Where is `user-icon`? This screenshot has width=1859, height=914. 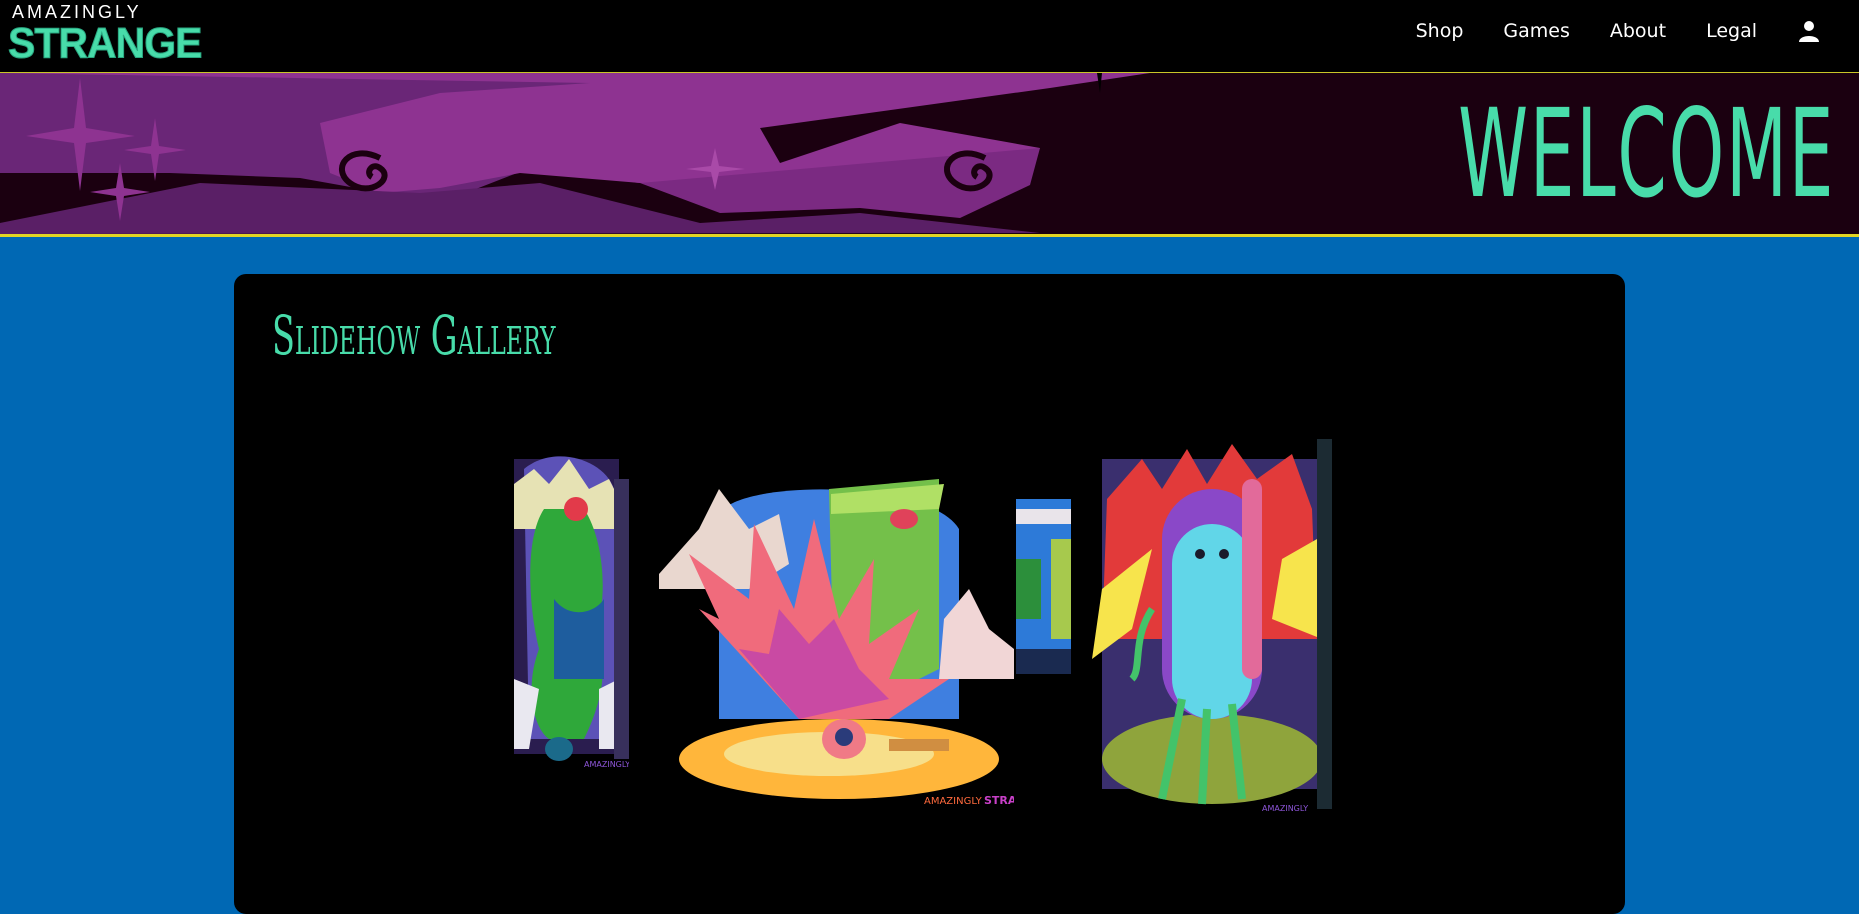 user-icon is located at coordinates (1809, 31).